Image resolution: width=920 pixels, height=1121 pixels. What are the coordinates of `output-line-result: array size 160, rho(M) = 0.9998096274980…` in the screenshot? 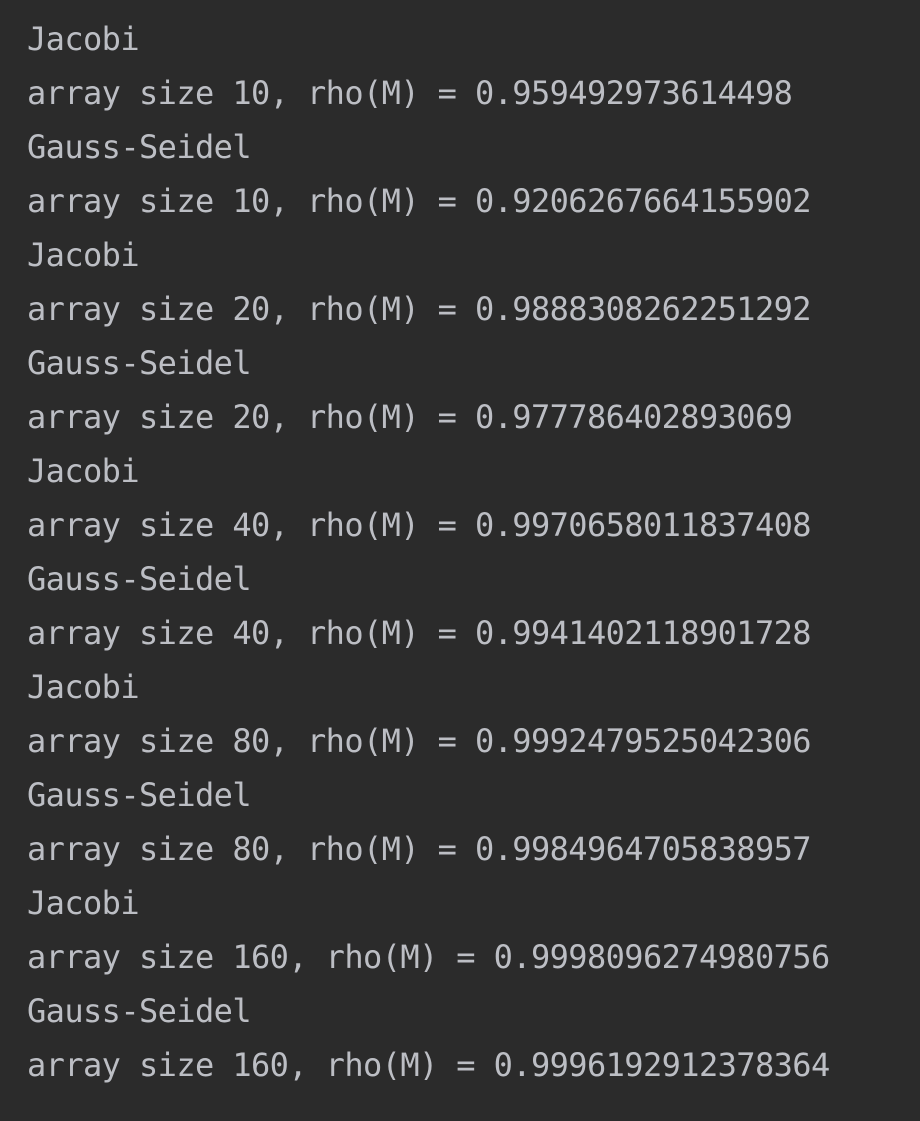 It's located at (428, 957).